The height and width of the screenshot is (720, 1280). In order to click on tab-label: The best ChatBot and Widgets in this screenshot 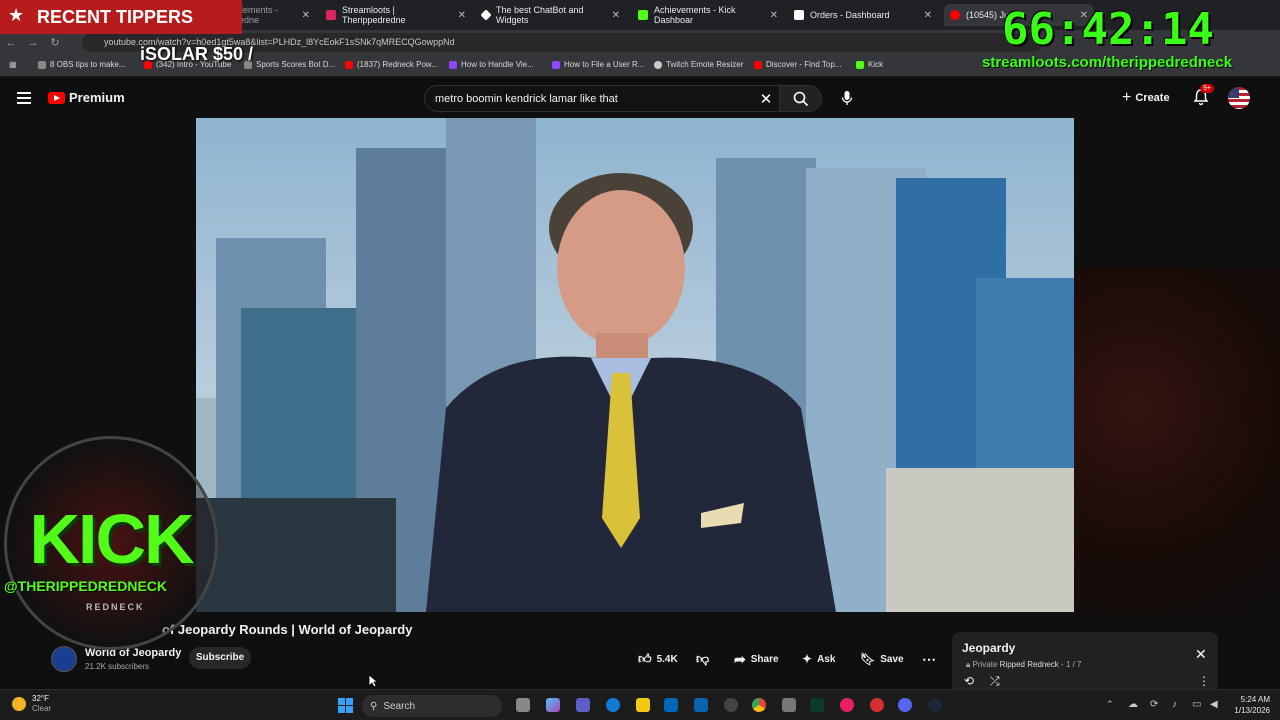, I will do `click(540, 15)`.